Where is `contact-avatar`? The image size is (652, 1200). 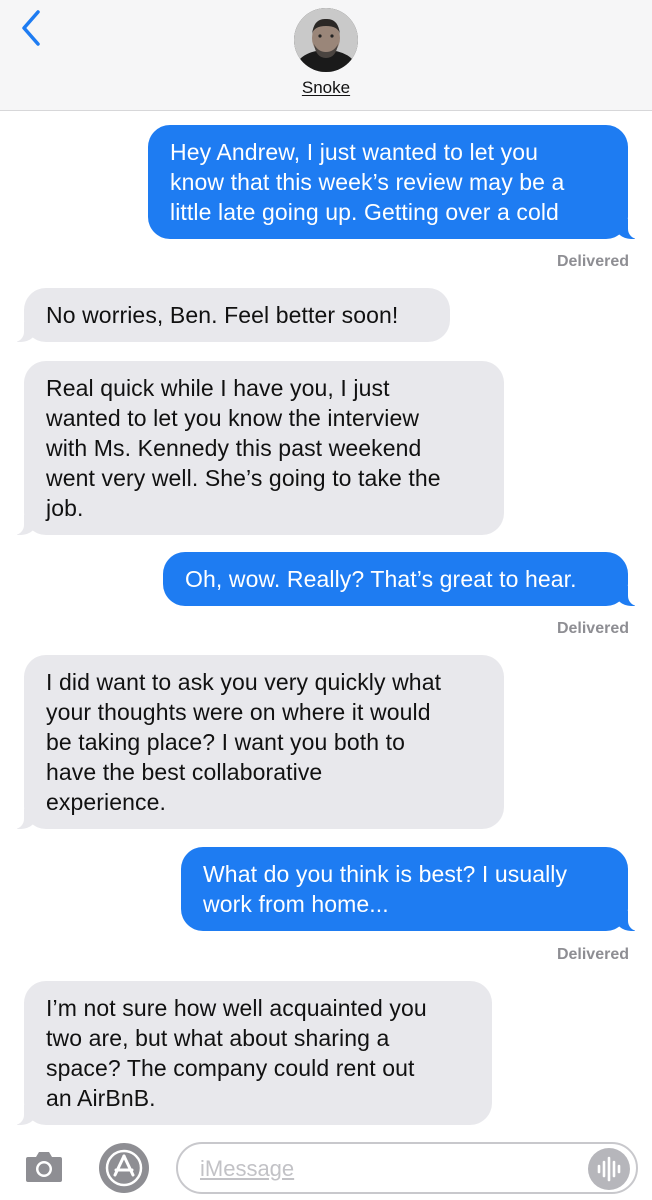
contact-avatar is located at coordinates (326, 40).